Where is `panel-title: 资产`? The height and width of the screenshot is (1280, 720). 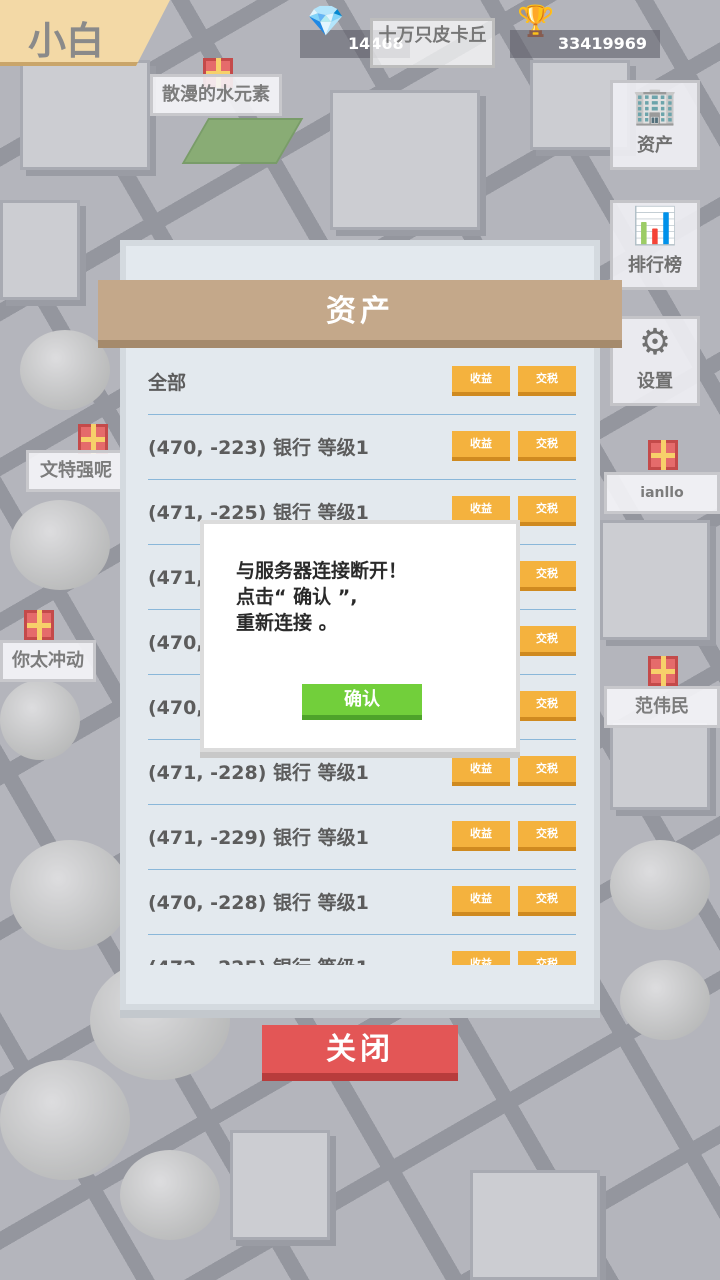
panel-title: 资产 is located at coordinates (360, 314).